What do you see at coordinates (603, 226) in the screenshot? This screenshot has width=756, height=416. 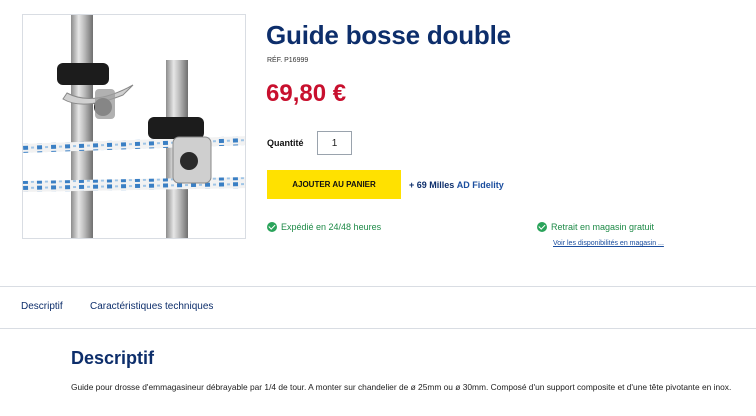 I see `store-pickup-text: Retrait en magasin gratuit` at bounding box center [603, 226].